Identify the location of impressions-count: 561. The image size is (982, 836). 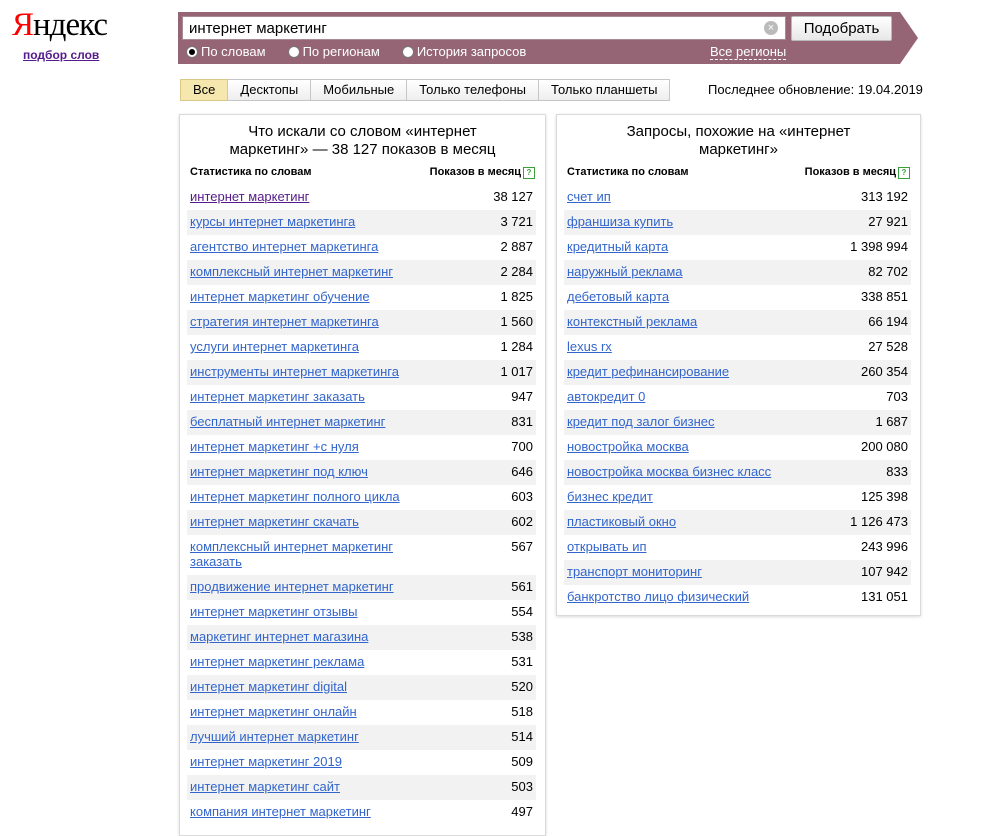
(522, 586).